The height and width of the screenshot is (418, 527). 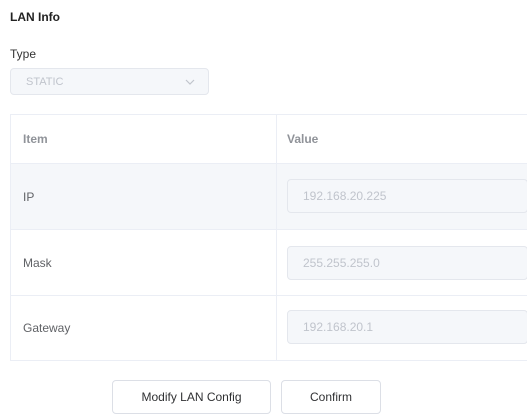 I want to click on type-label: Type, so click(x=23, y=54).